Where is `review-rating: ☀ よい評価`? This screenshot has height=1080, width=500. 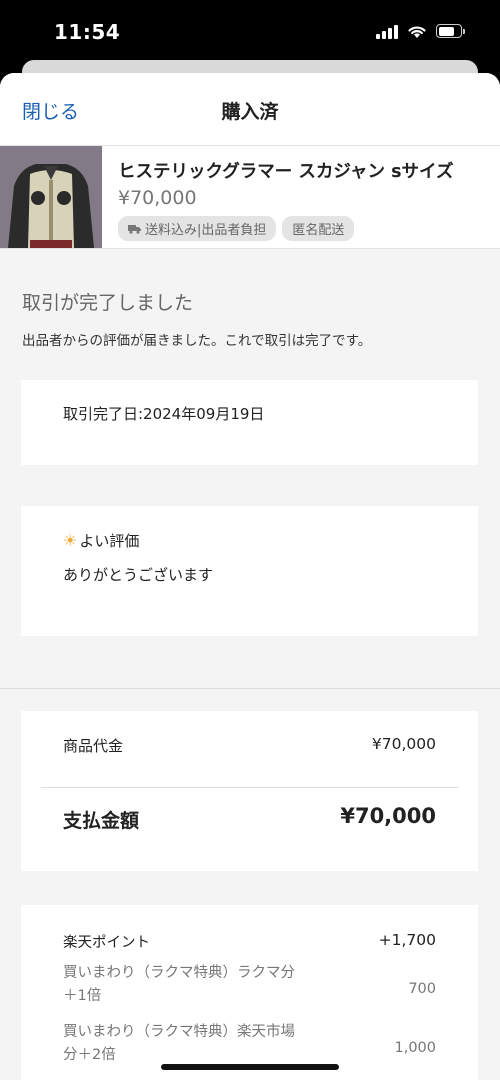
review-rating: ☀ よい評価 is located at coordinates (101, 540).